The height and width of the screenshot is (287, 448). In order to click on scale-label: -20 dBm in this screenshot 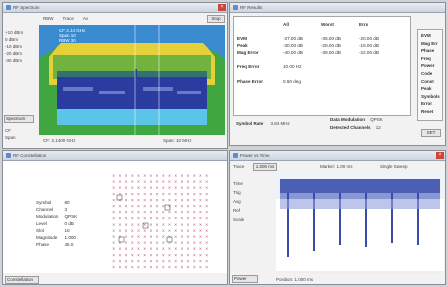, I will do `click(14, 53)`.